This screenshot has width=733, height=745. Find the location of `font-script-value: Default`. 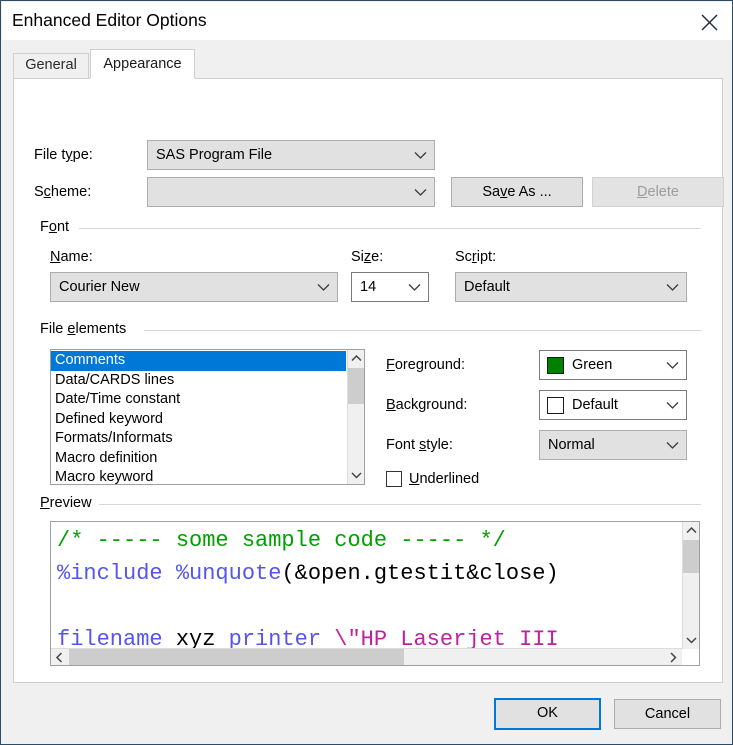

font-script-value: Default is located at coordinates (487, 287).